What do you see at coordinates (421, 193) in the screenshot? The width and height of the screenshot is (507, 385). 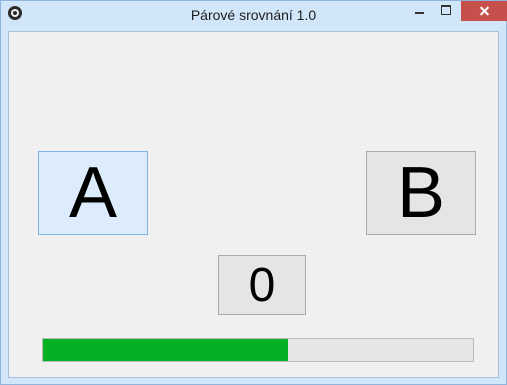 I see `option-b-button: B` at bounding box center [421, 193].